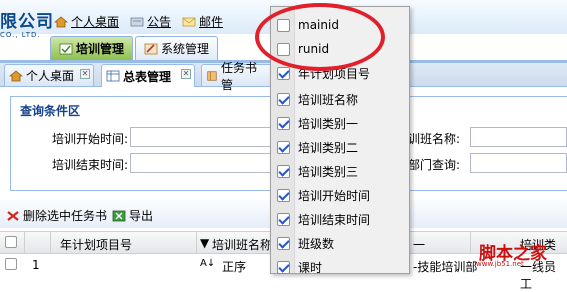  I want to click on menu-item-label: 培训班名称, so click(328, 99).